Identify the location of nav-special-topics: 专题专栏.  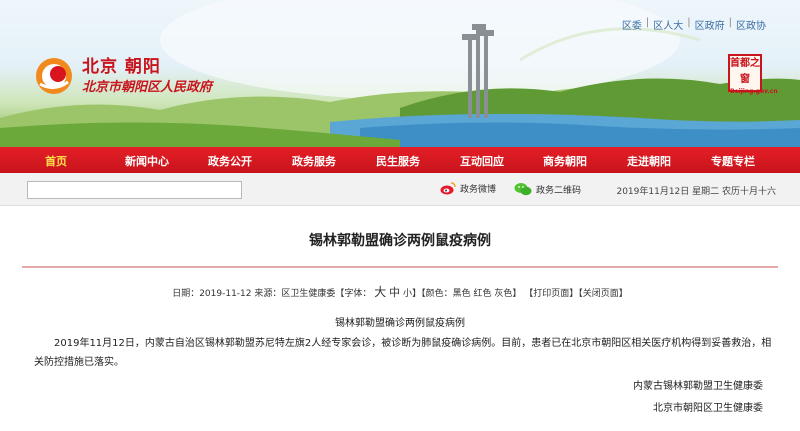
(733, 161).